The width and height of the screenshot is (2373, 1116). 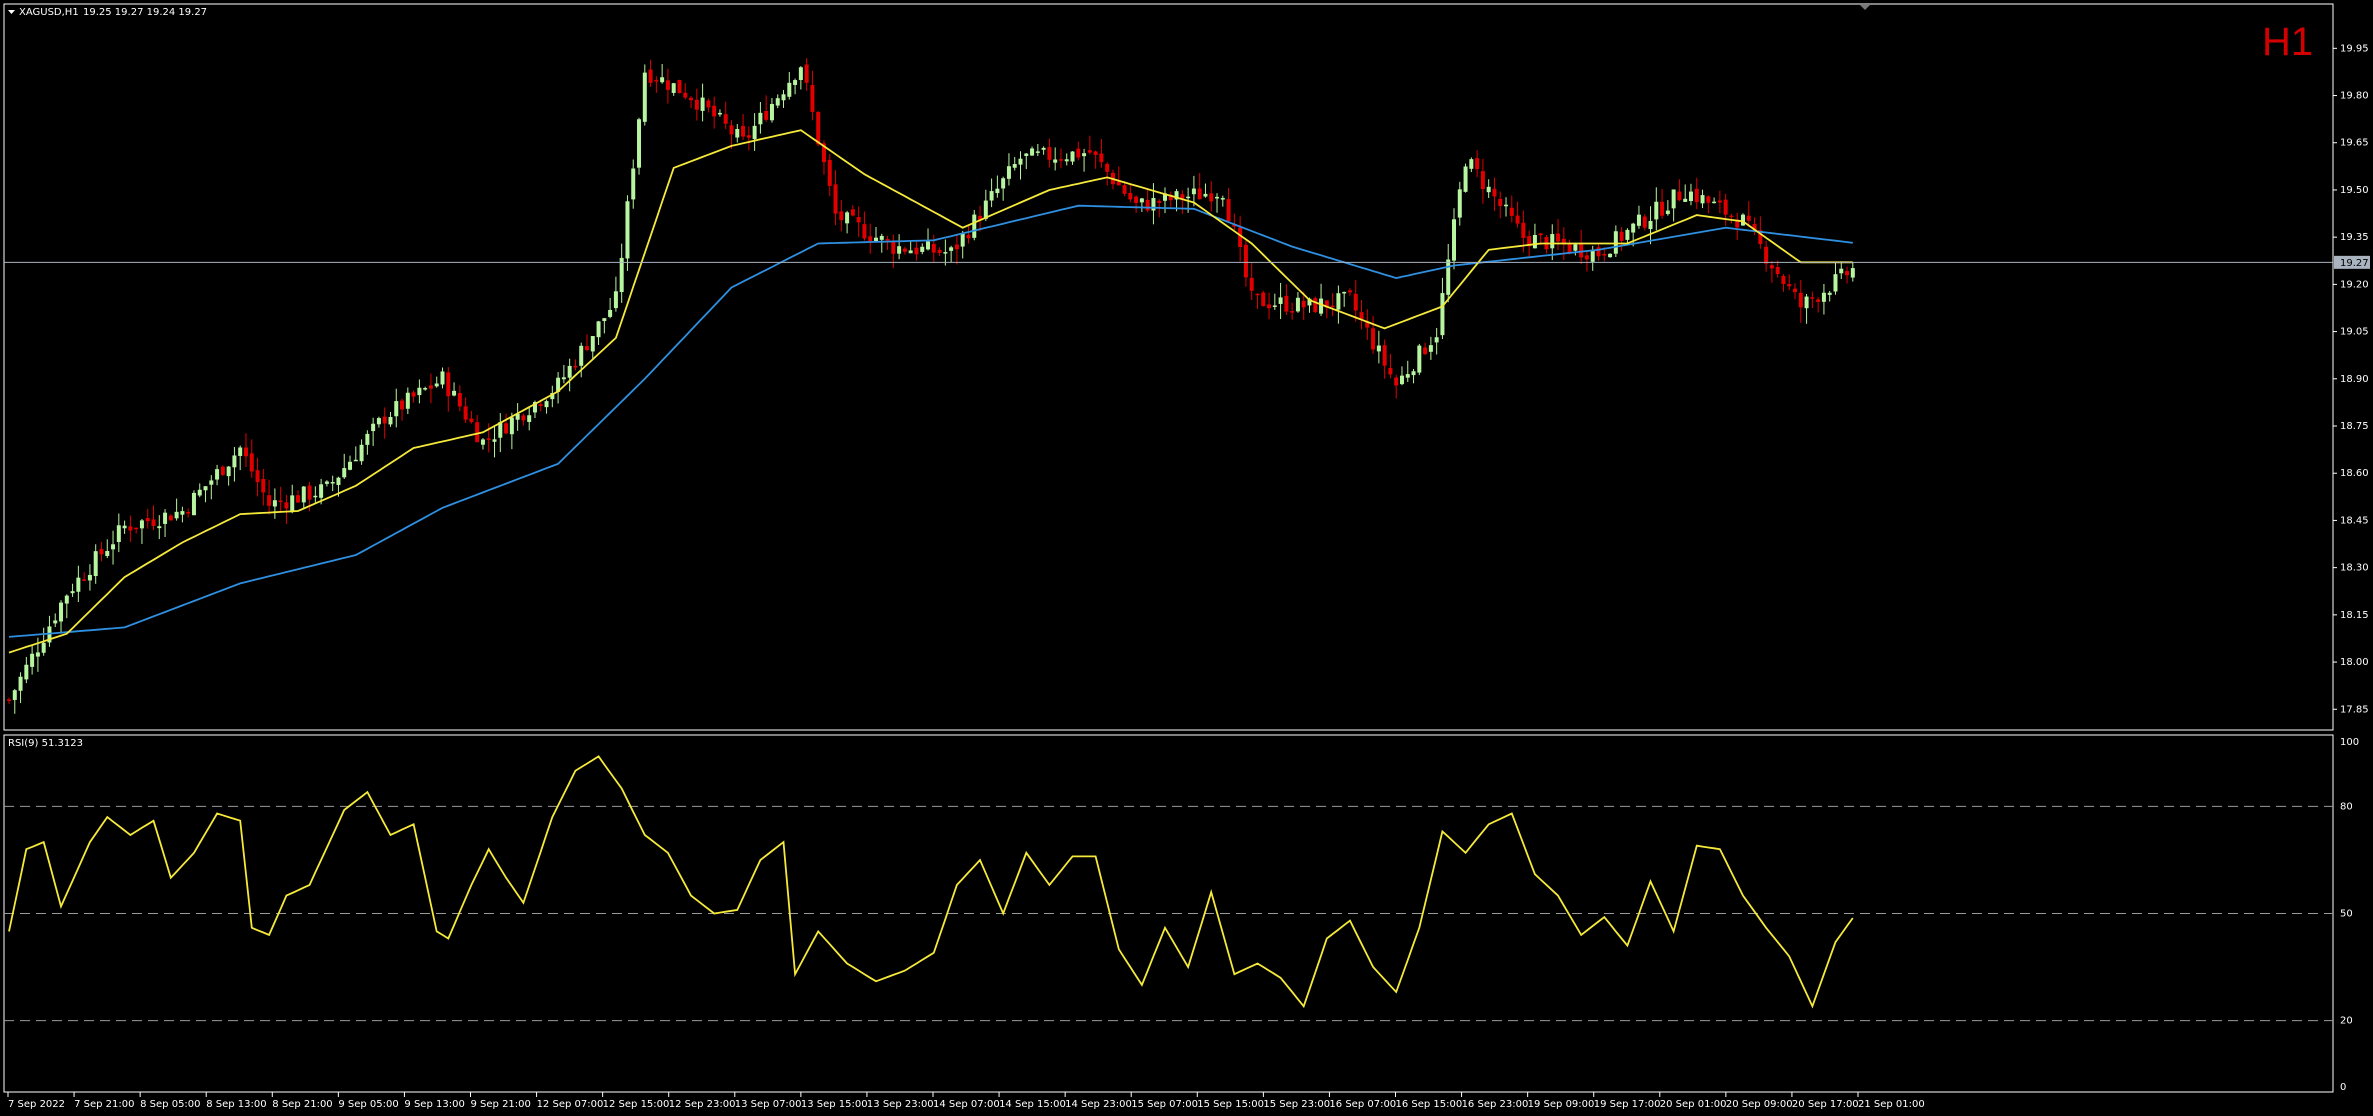 What do you see at coordinates (2346, 914) in the screenshot?
I see `rsi-tick-label: 50` at bounding box center [2346, 914].